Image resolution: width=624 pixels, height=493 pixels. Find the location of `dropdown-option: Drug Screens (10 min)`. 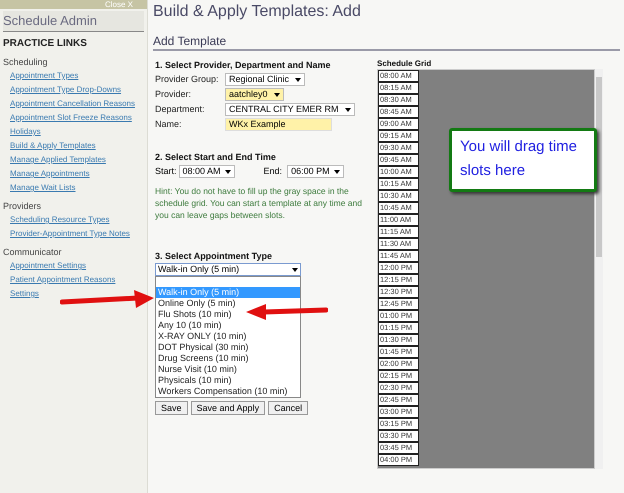

dropdown-option: Drug Screens (10 min) is located at coordinates (203, 358).